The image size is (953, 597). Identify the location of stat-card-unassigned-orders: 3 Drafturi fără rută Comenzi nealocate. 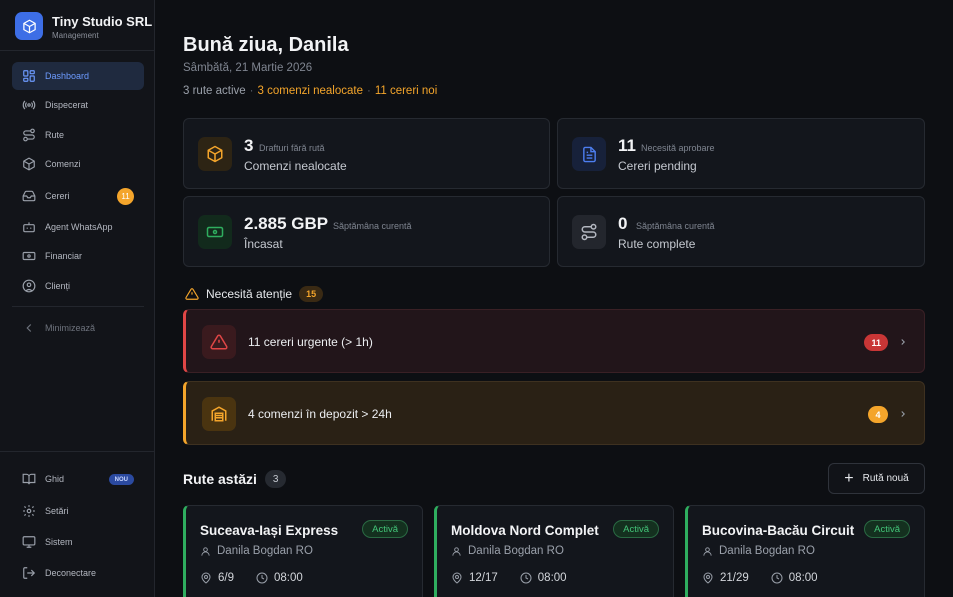
(366, 153).